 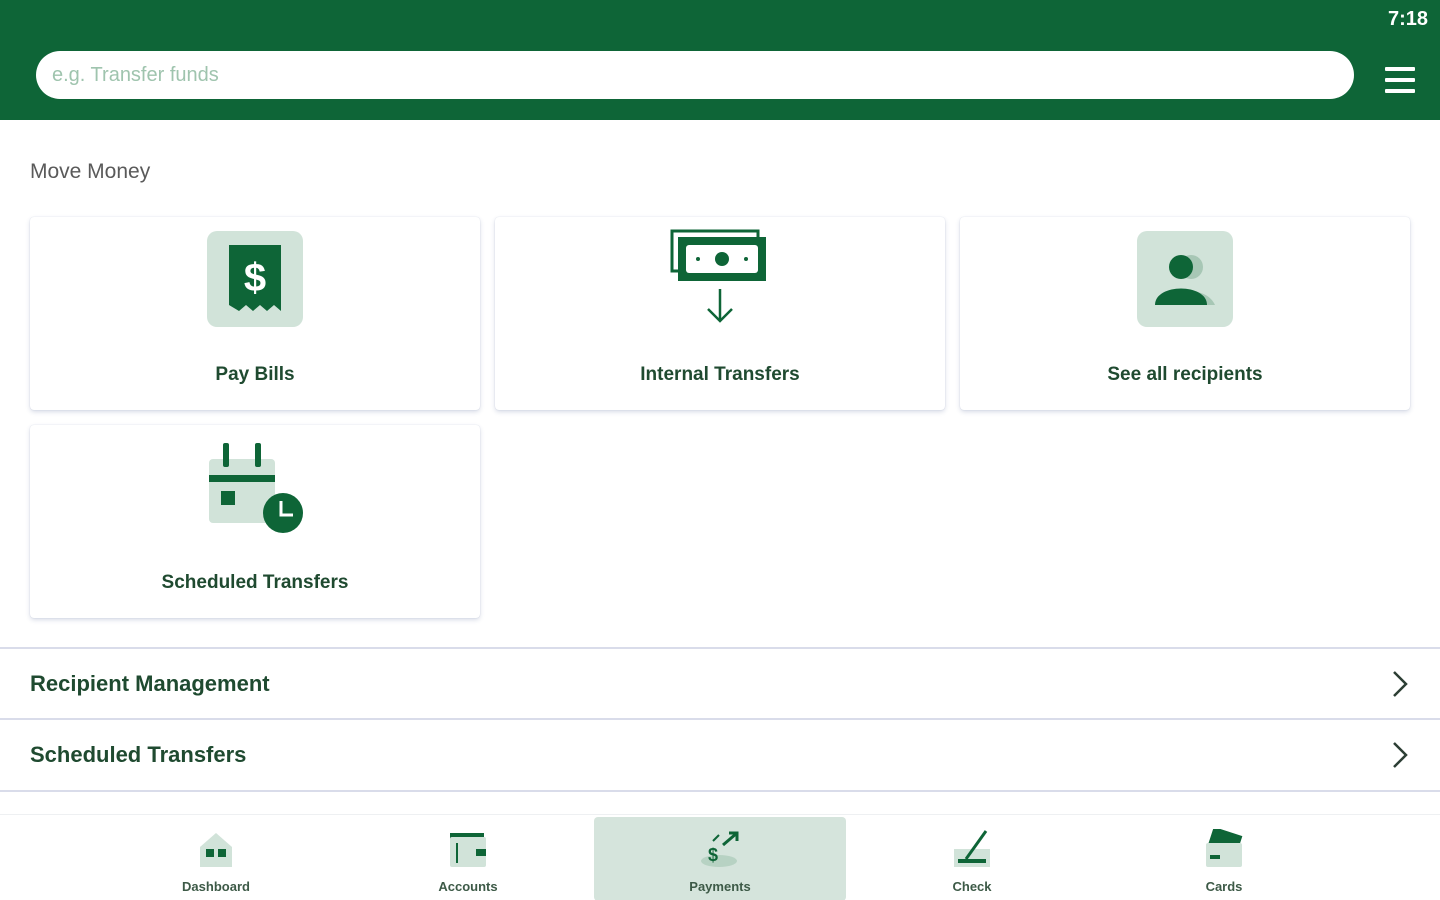 What do you see at coordinates (720, 802) in the screenshot?
I see `divider` at bounding box center [720, 802].